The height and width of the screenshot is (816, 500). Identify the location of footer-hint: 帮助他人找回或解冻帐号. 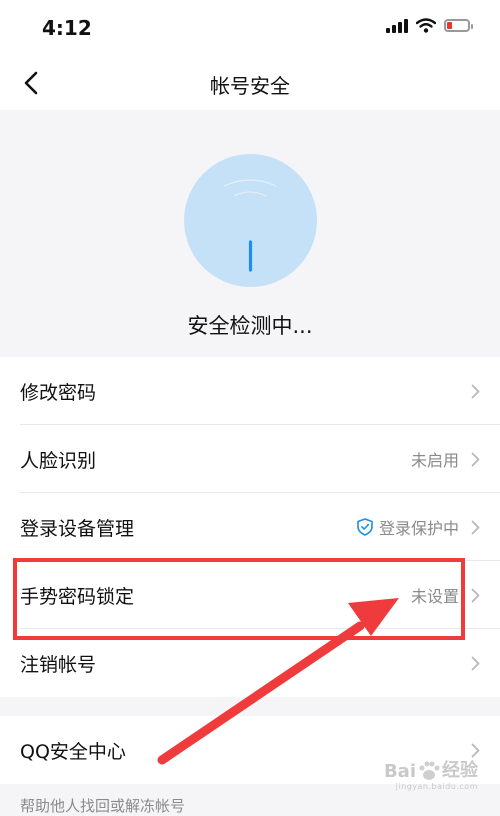
(103, 806).